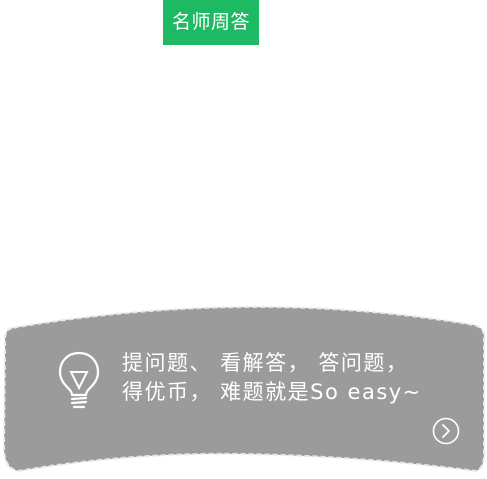  Describe the element at coordinates (277, 378) in the screenshot. I see `banner-slogan: 提问题、 看解答， 答问题， 得优币， 难题就是So easy~` at that location.